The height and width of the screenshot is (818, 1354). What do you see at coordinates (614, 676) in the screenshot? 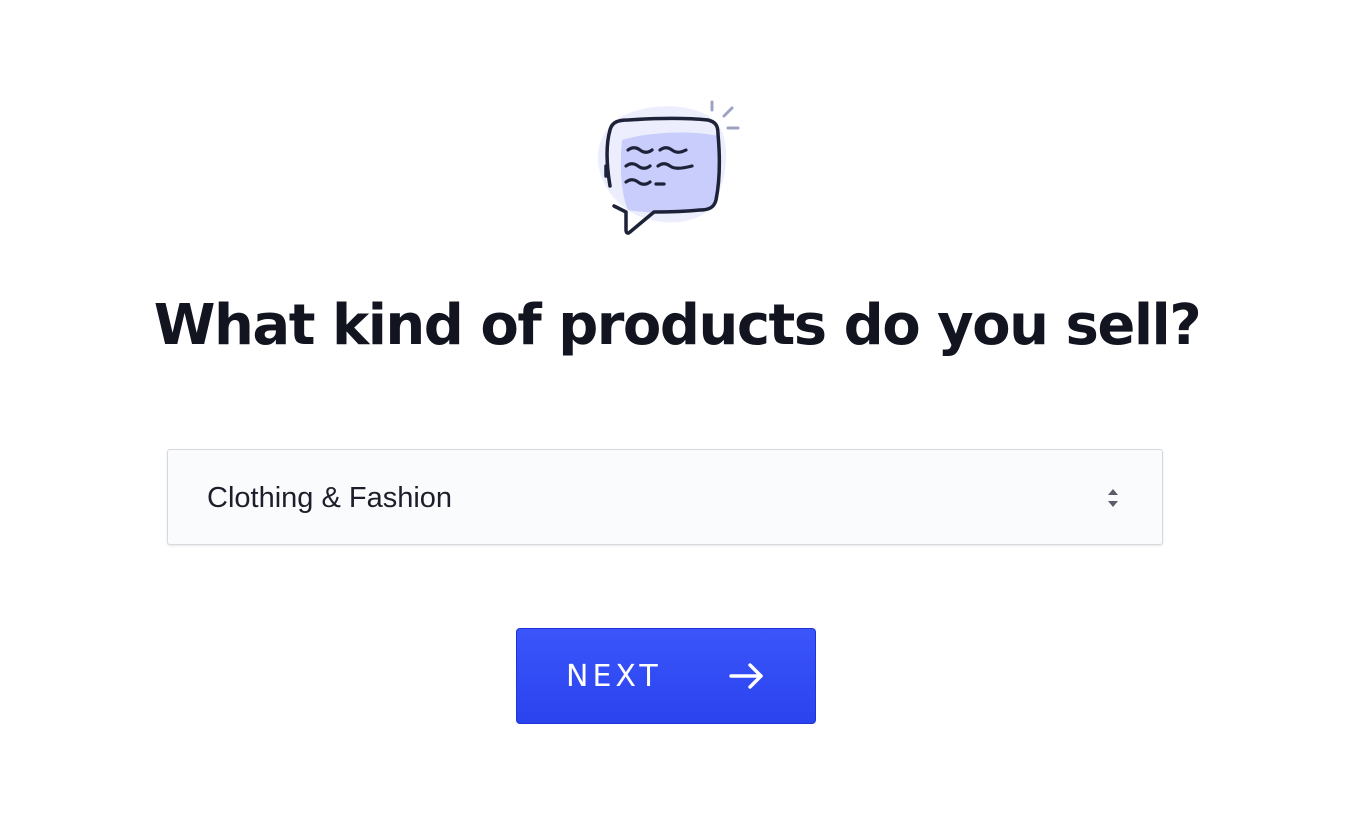
I see `next-button-label: NEXT` at bounding box center [614, 676].